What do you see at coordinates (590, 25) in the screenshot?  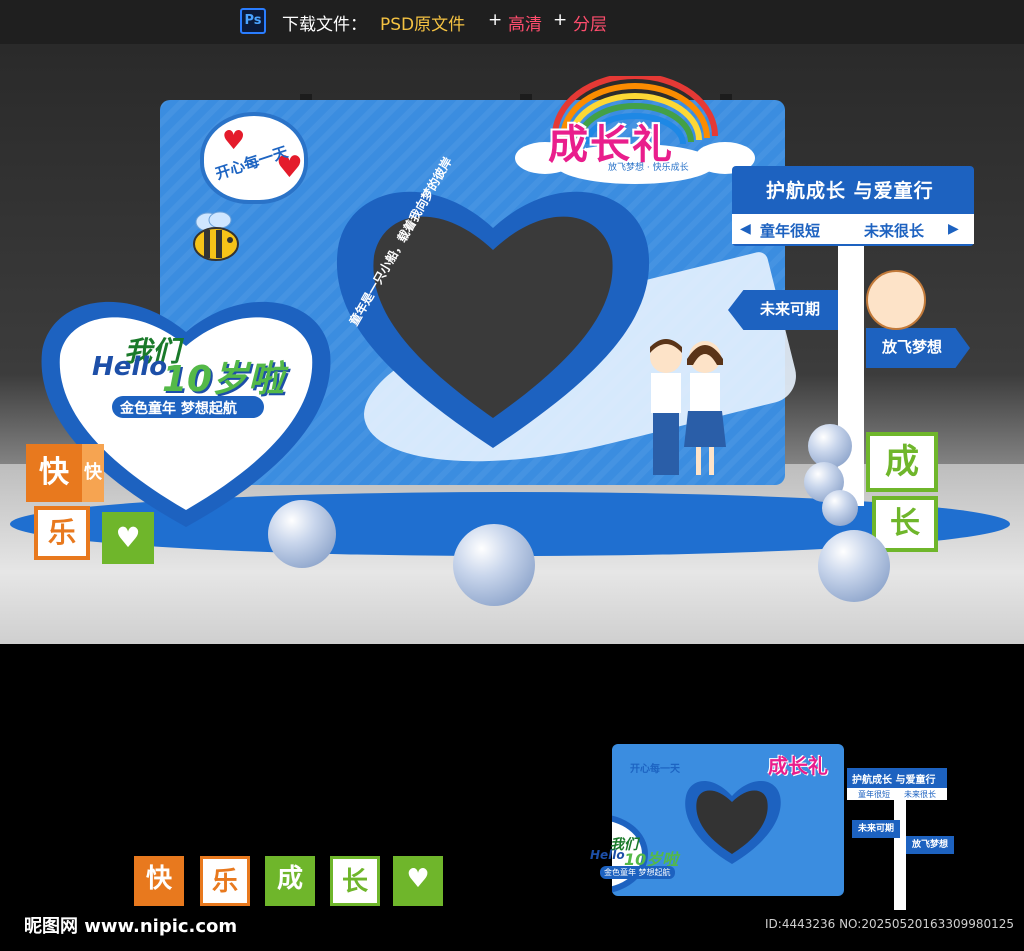 I see `layers-label: 分层` at bounding box center [590, 25].